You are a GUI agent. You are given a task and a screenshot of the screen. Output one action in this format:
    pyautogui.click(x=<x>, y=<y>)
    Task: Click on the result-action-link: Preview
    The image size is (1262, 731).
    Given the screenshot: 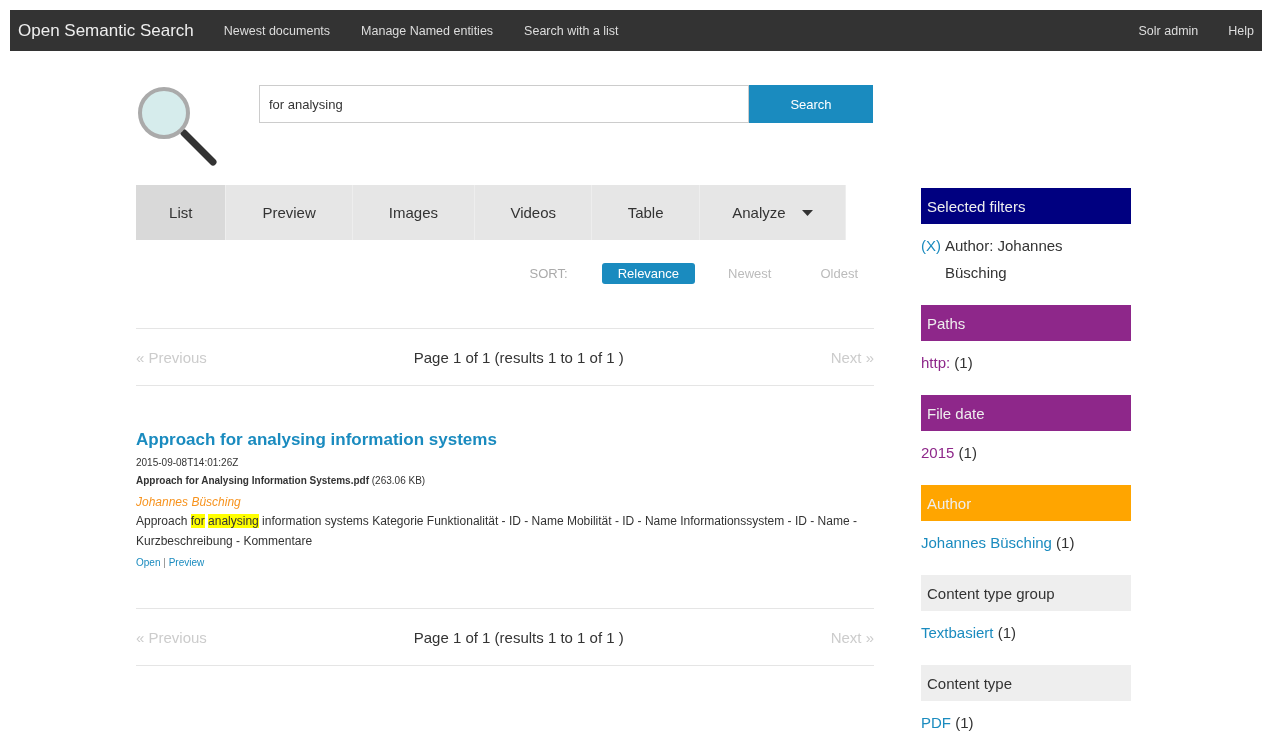 What is the action you would take?
    pyautogui.click(x=186, y=562)
    